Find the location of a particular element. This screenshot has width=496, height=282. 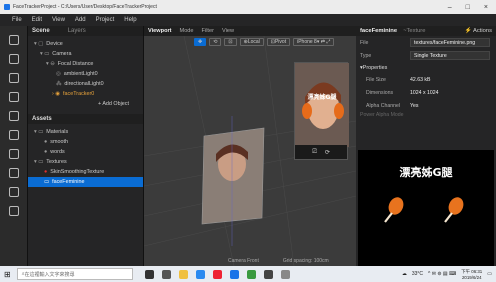

menu-help: Help is located at coordinates (130, 20).